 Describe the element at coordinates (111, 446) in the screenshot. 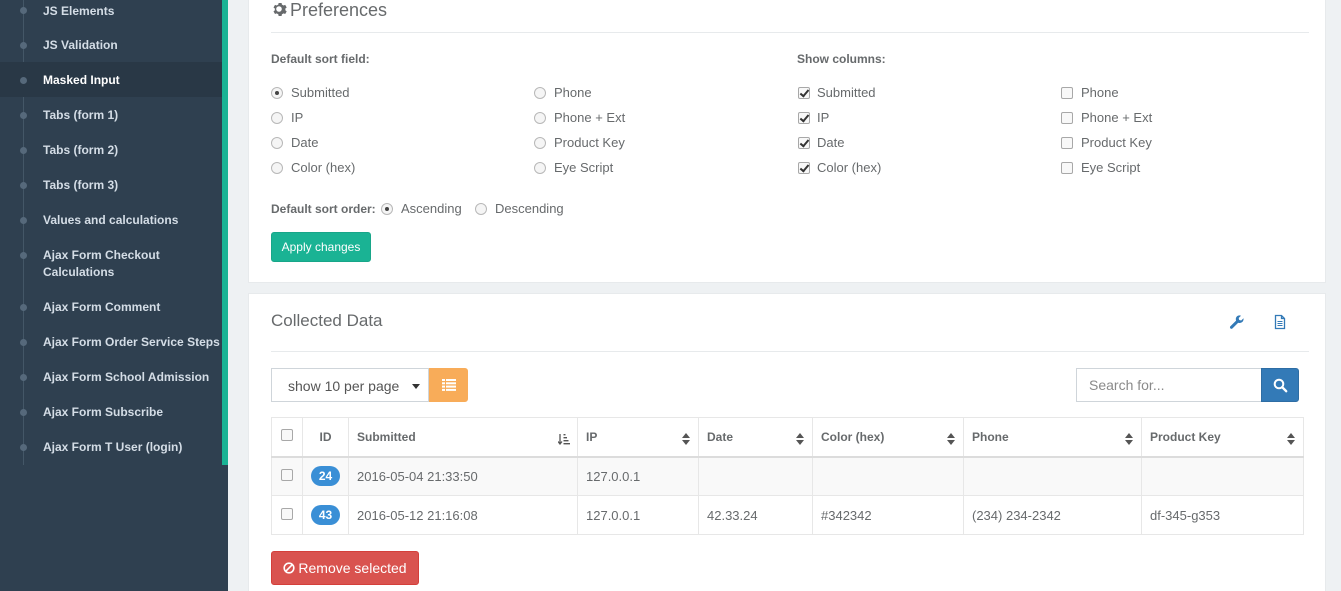

I see `sidebar-item-ajax-user-login: Ajax Form T User (login)` at that location.